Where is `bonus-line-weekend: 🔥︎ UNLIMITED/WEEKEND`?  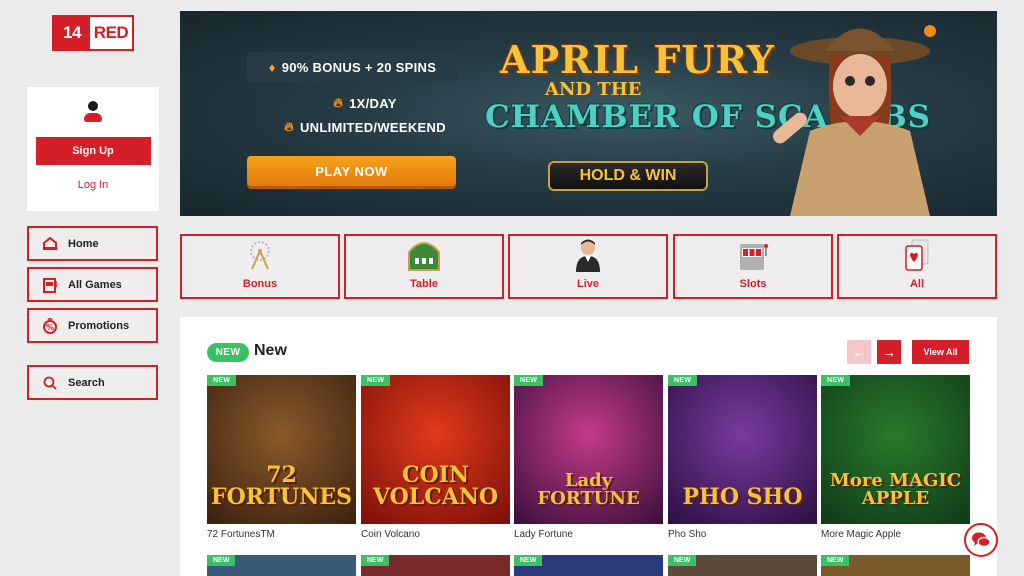
bonus-line-weekend: 🔥︎ UNLIMITED/WEEKEND is located at coordinates (365, 127).